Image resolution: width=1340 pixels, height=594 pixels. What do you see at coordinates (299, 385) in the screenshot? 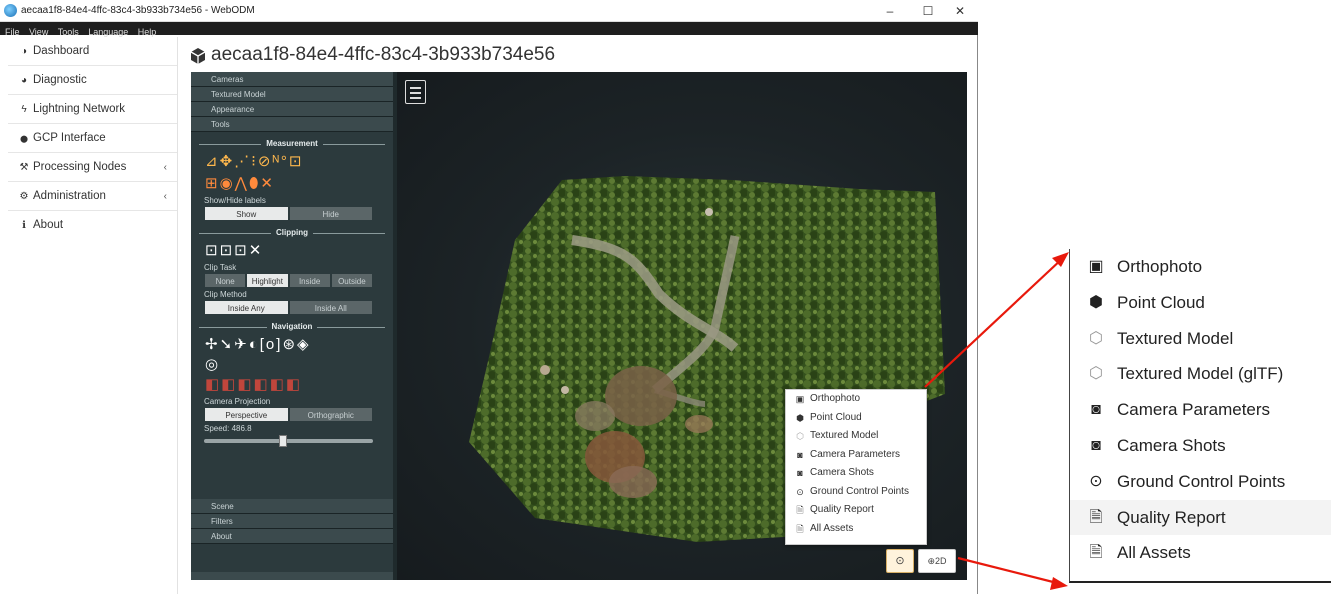
I see `view-cube-buttons: ◧◧◧◧◧◧` at bounding box center [299, 385].